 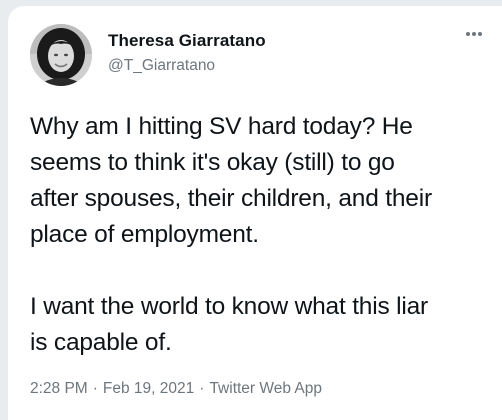 I want to click on author-name: Theresa Giarratano, so click(x=187, y=41).